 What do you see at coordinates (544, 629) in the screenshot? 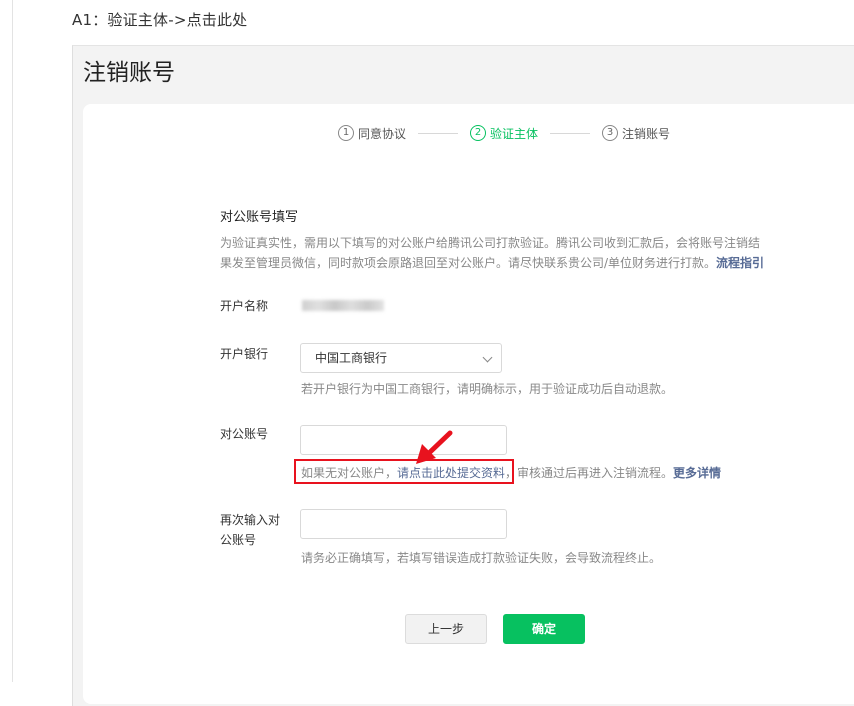
I see `confirm-button: 确定` at bounding box center [544, 629].